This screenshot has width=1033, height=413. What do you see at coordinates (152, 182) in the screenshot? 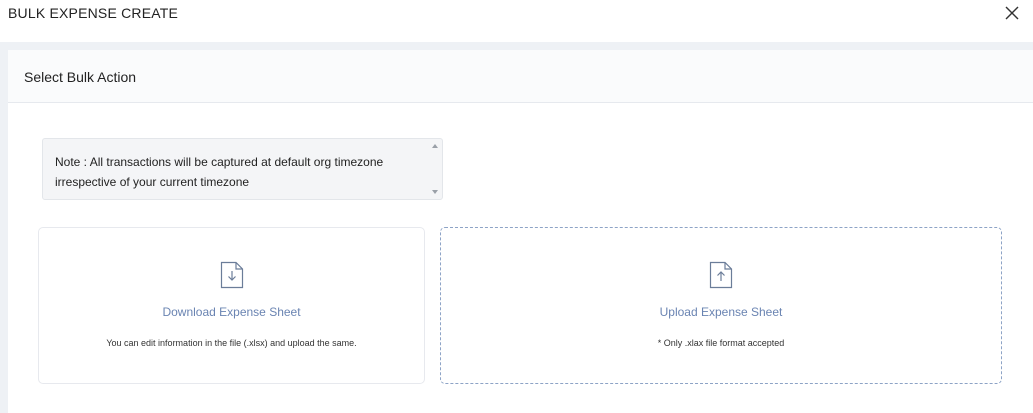
I see `note-line-2: irrespective of your current timezone` at bounding box center [152, 182].